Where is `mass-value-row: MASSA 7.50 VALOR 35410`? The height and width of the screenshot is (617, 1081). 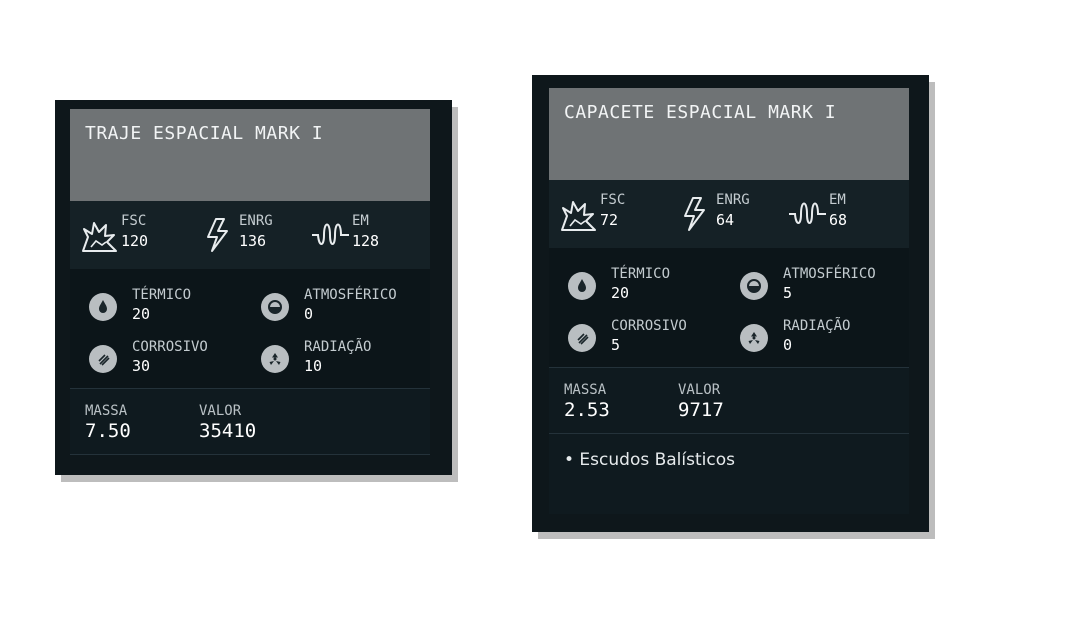 mass-value-row: MASSA 7.50 VALOR 35410 is located at coordinates (250, 422).